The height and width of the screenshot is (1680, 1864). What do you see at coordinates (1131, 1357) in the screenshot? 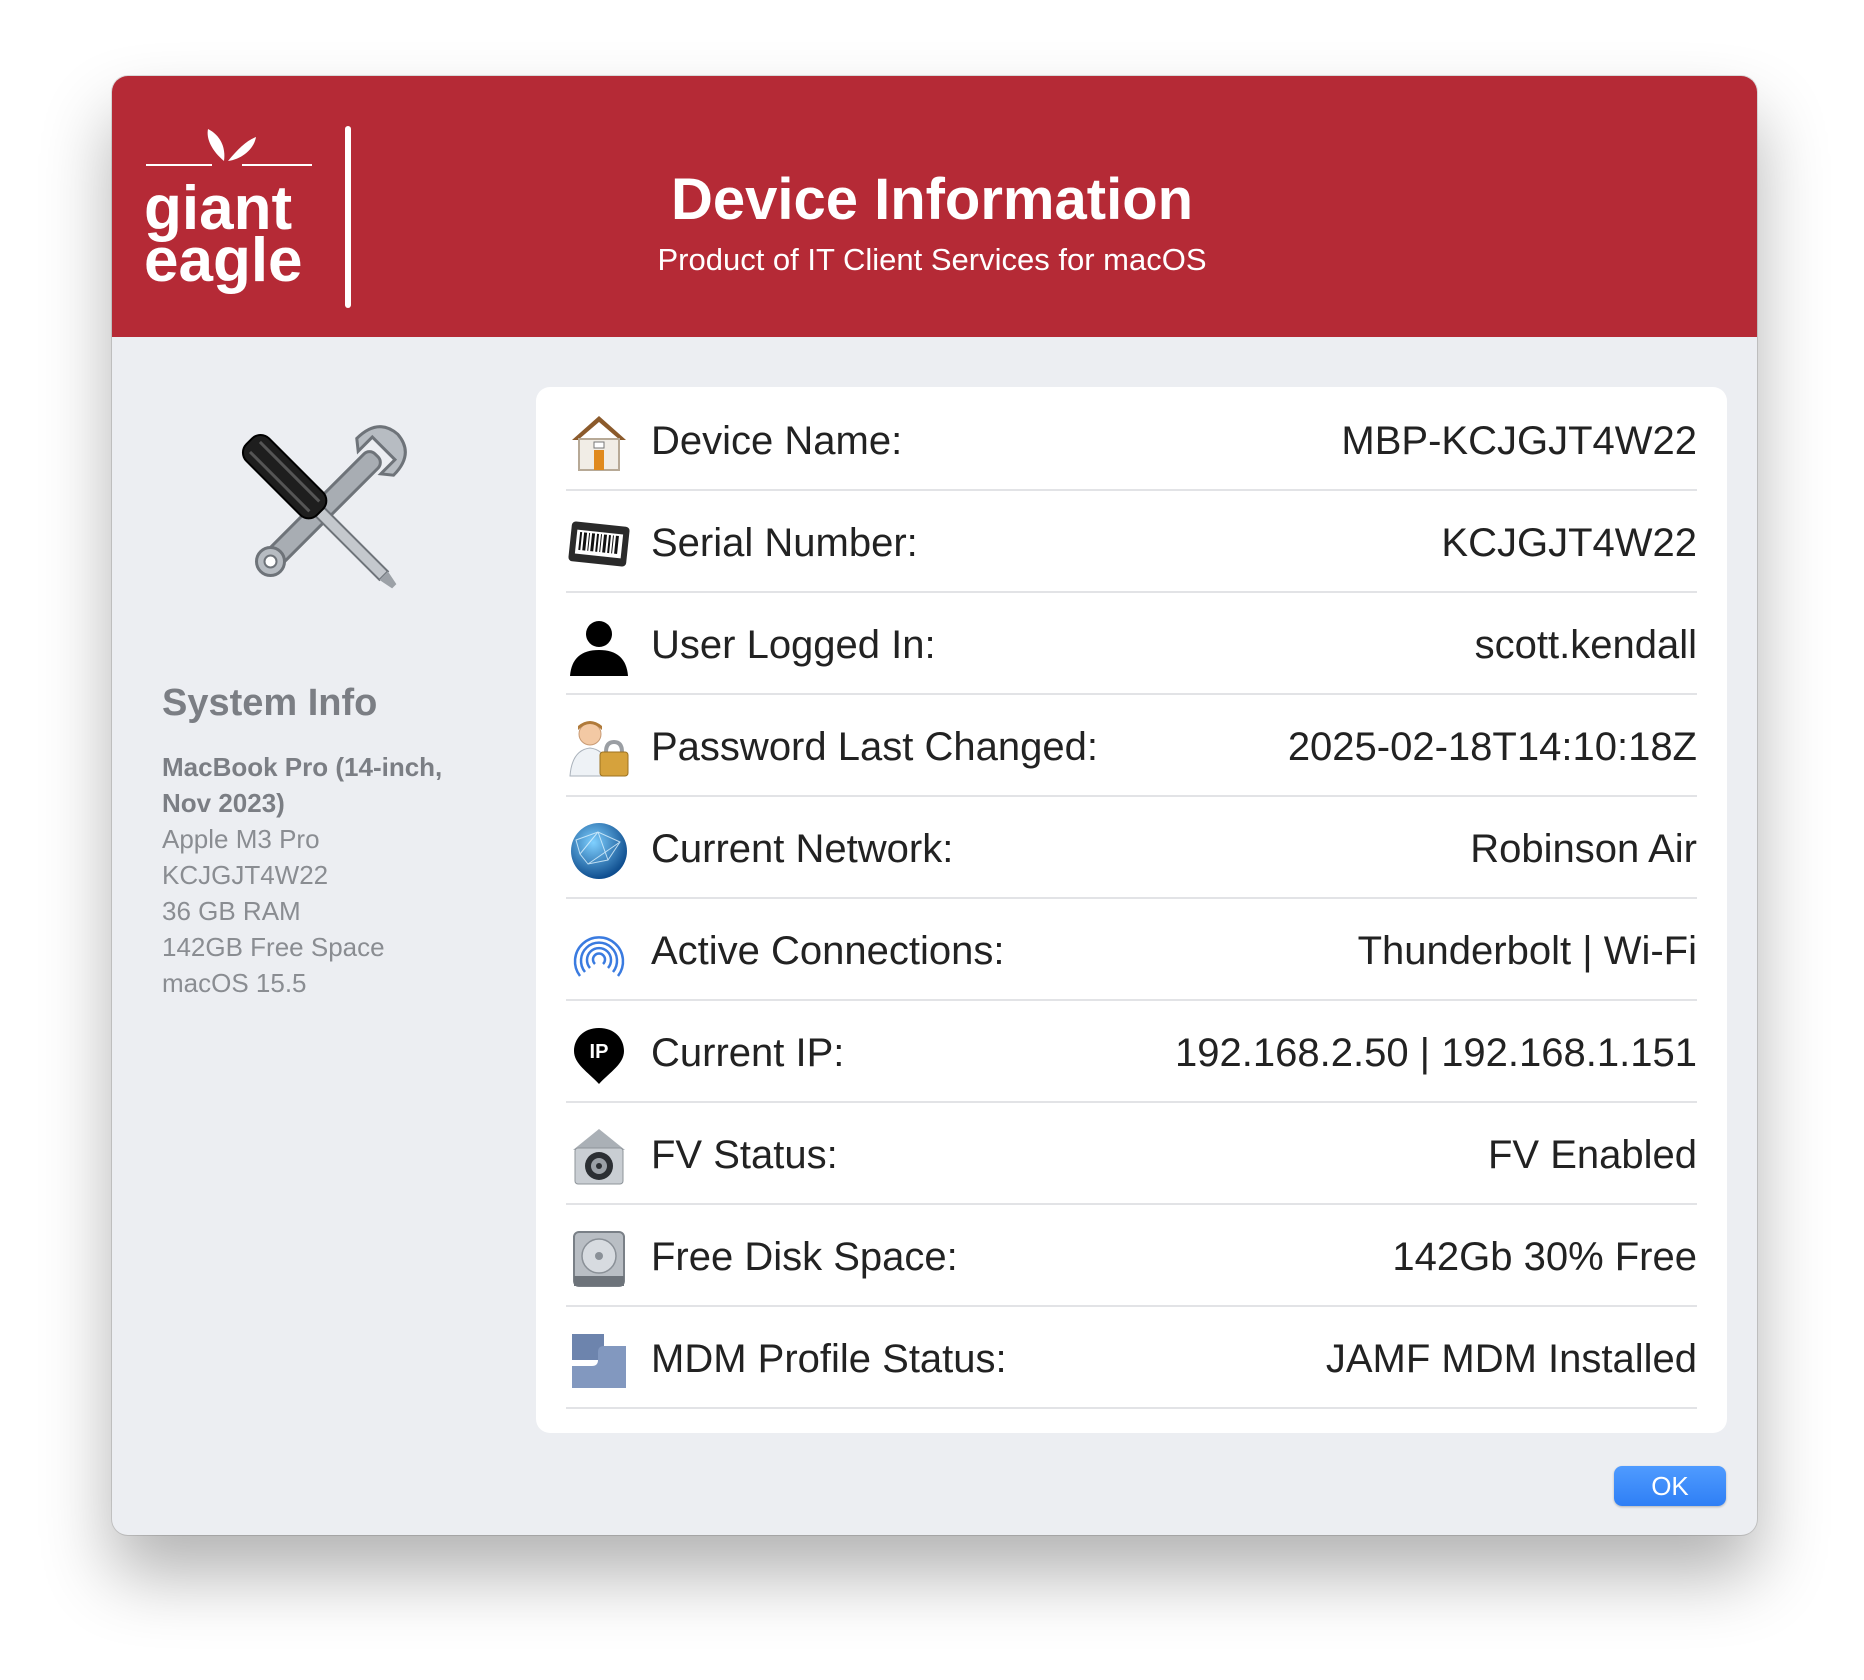
I see `row-mdm-profile-status: MDM Profile Status: JAMF MDM Installed` at bounding box center [1131, 1357].